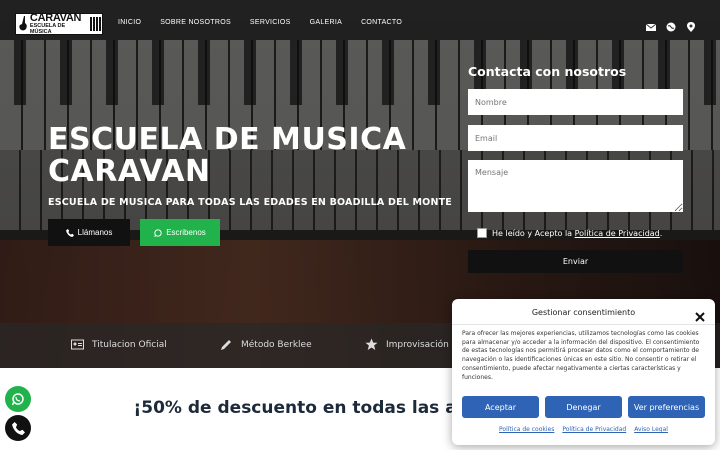  What do you see at coordinates (371, 344) in the screenshot?
I see `star-icon` at bounding box center [371, 344].